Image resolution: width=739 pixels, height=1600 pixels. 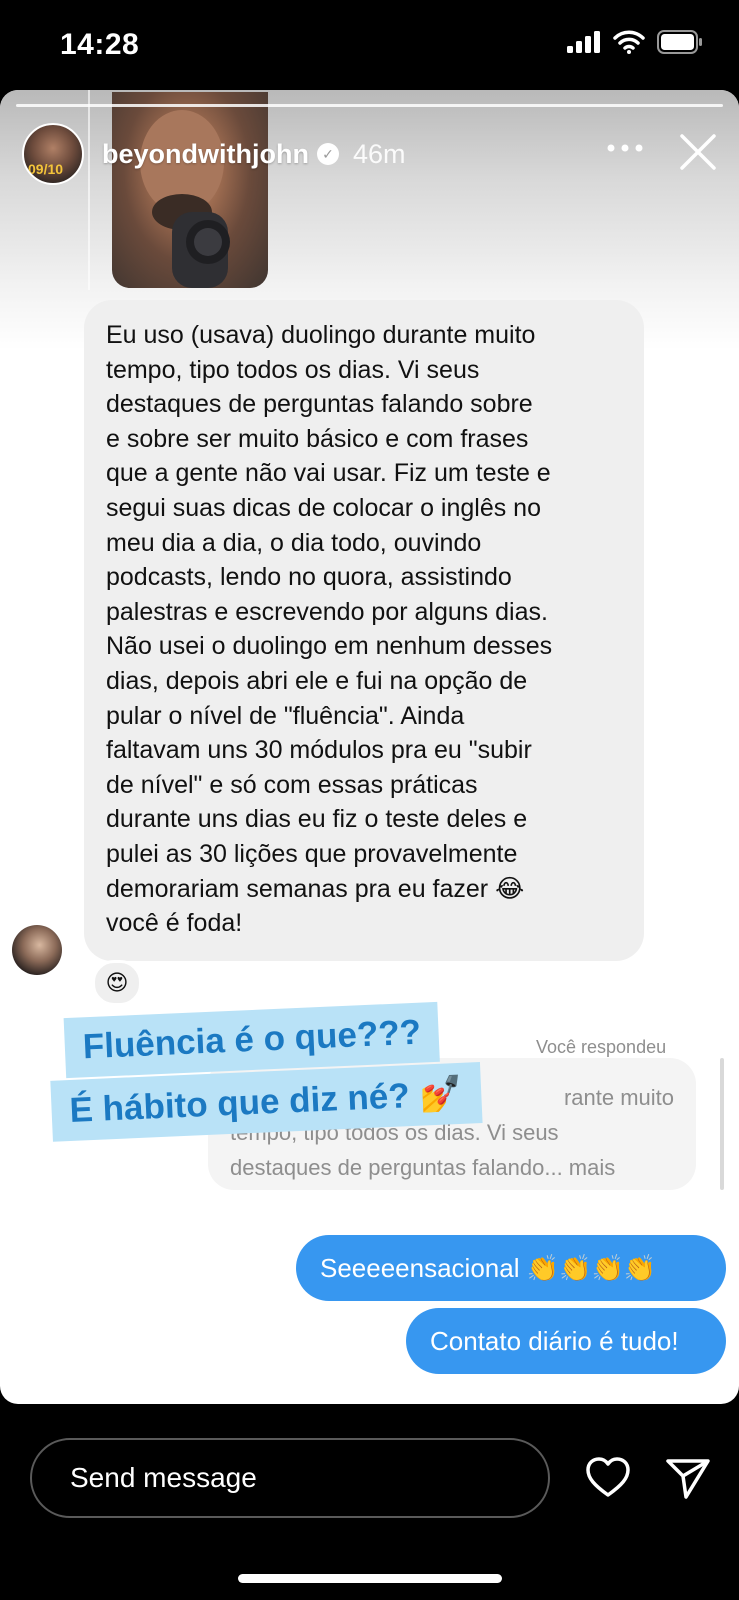 What do you see at coordinates (370, 1578) in the screenshot?
I see `home-indicator` at bounding box center [370, 1578].